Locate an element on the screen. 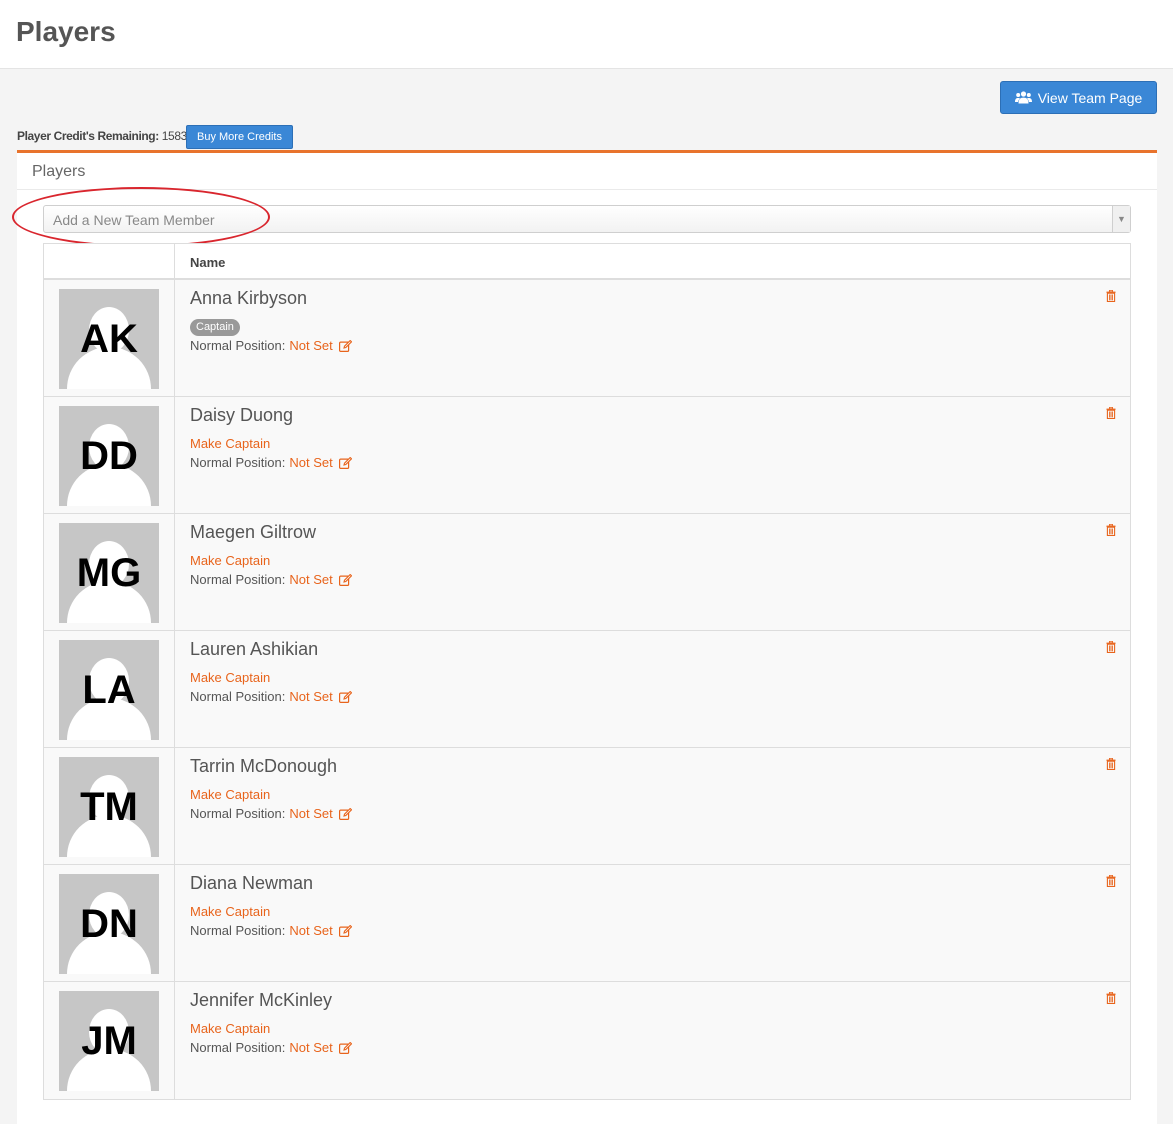  avatar-cell: DN is located at coordinates (109, 923).